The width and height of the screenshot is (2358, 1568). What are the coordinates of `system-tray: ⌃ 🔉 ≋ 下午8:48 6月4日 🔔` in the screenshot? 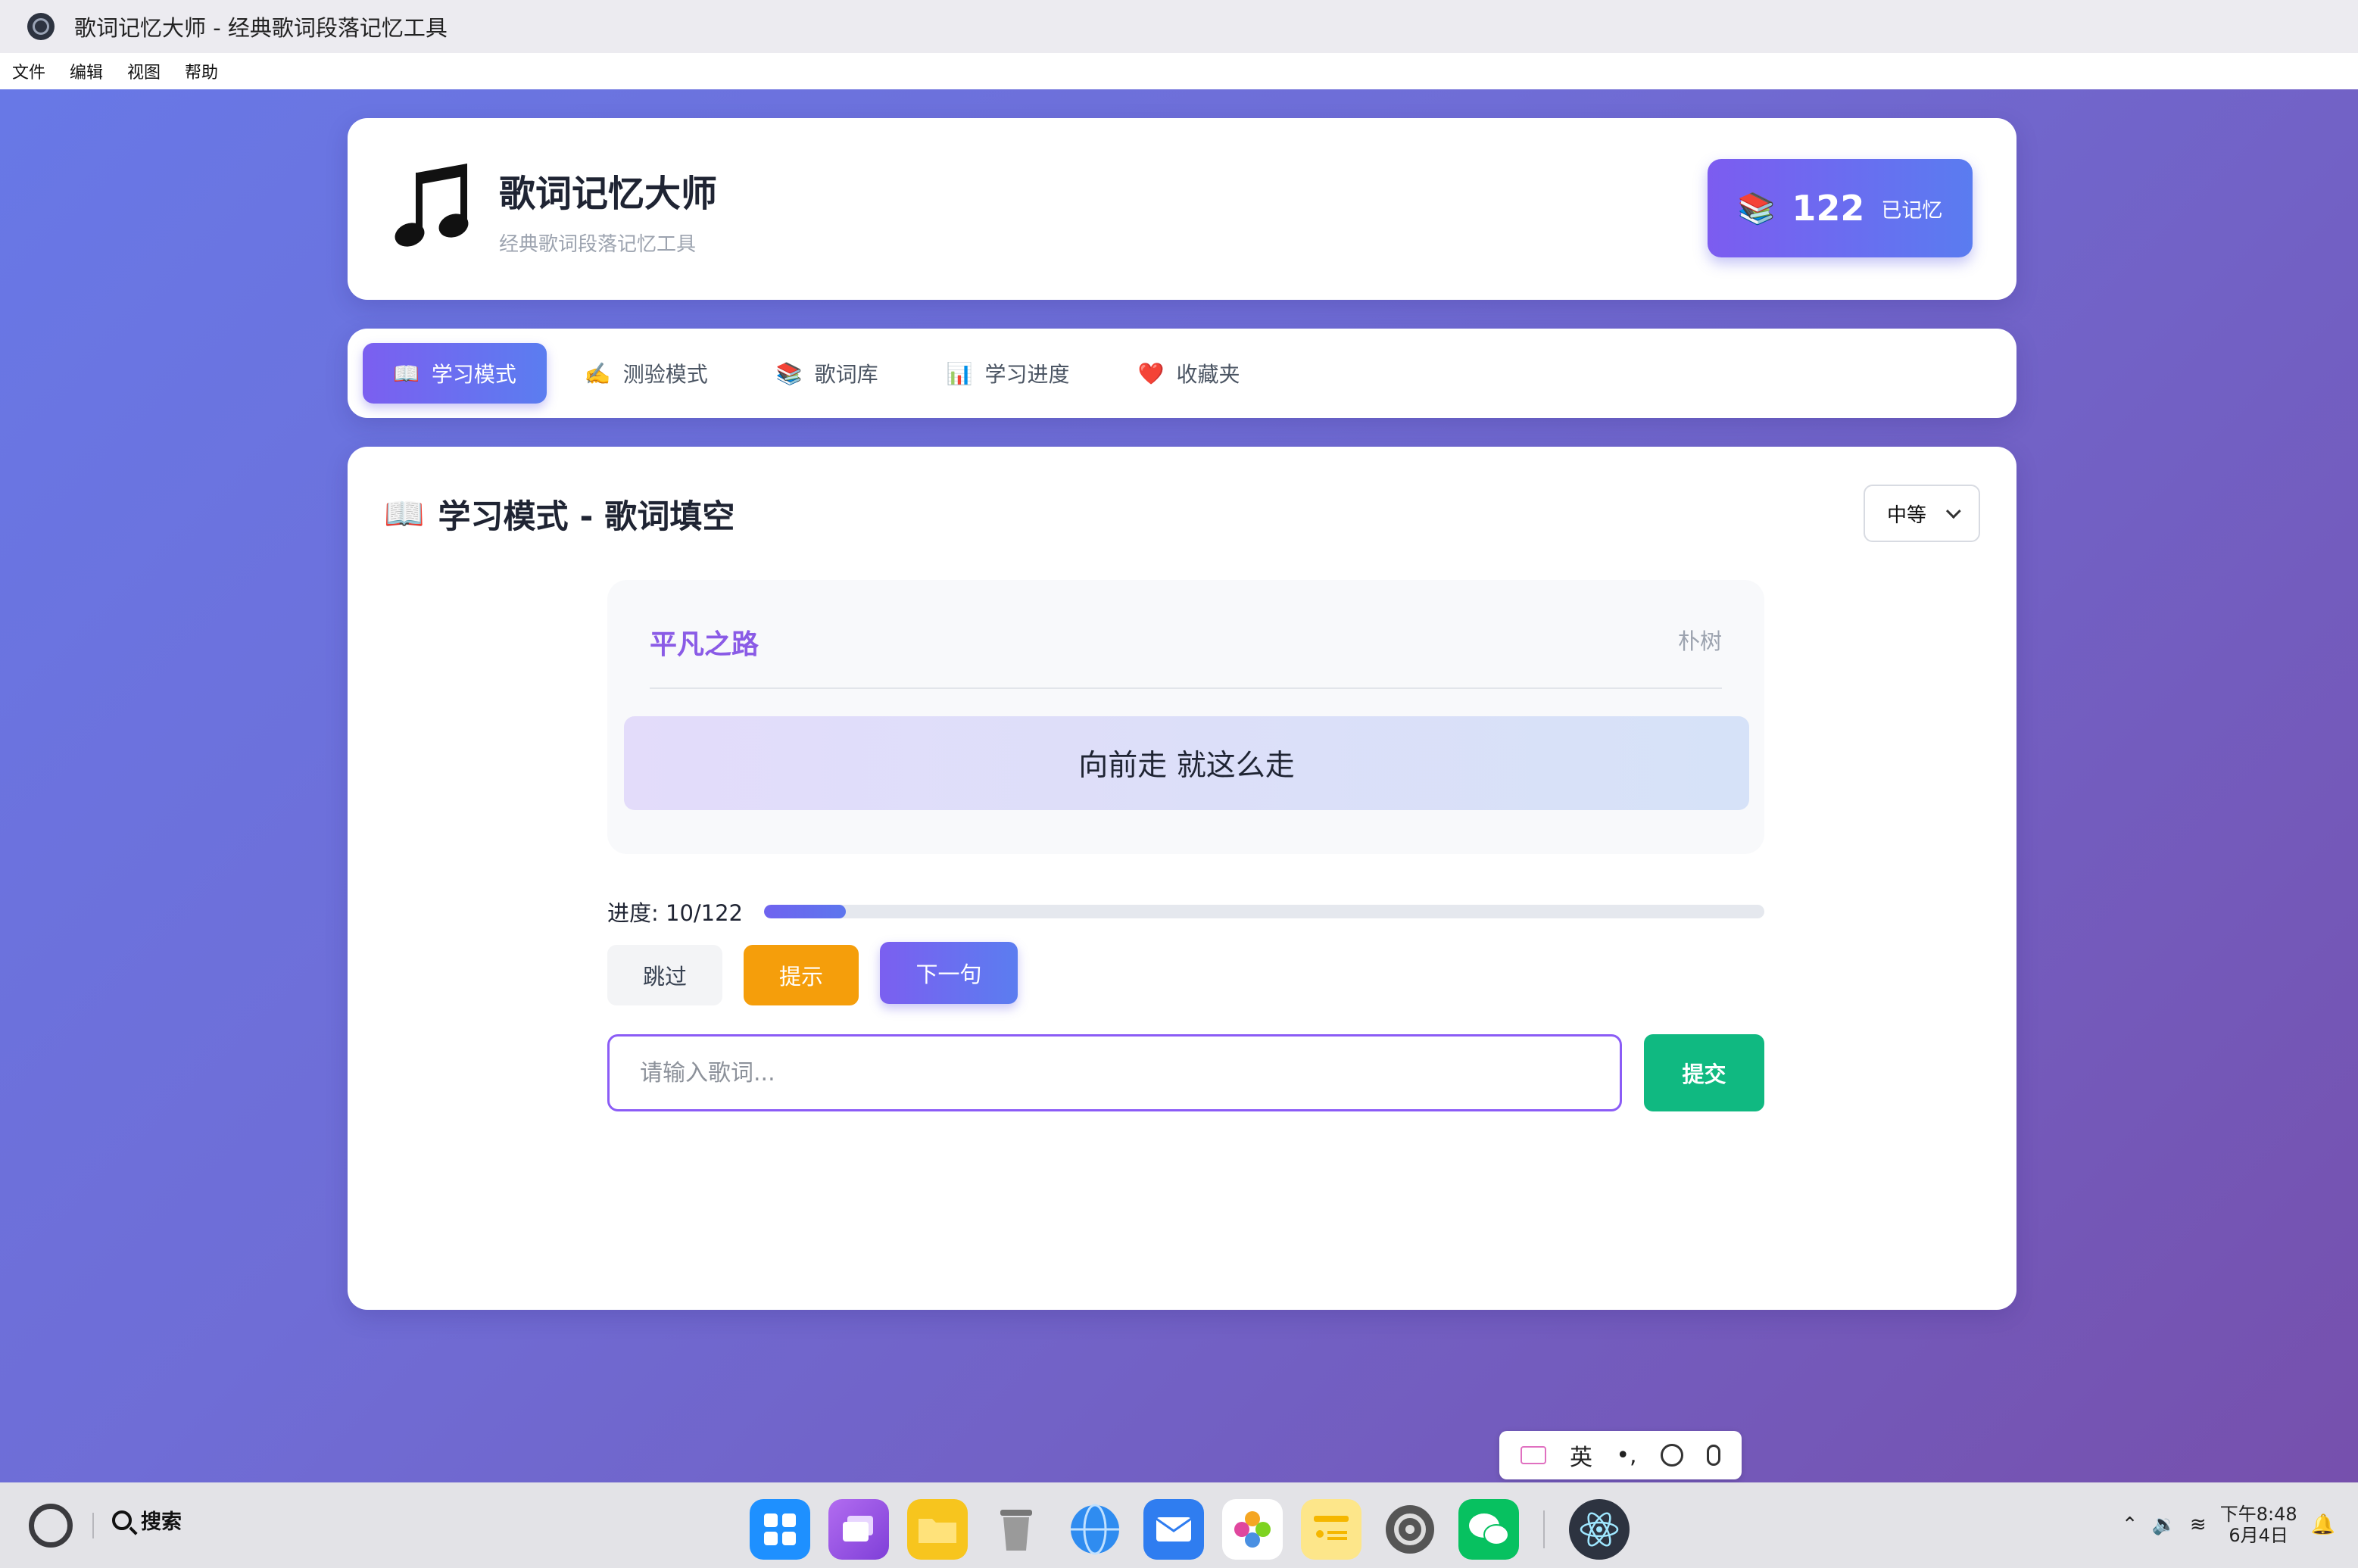 It's located at (2228, 1525).